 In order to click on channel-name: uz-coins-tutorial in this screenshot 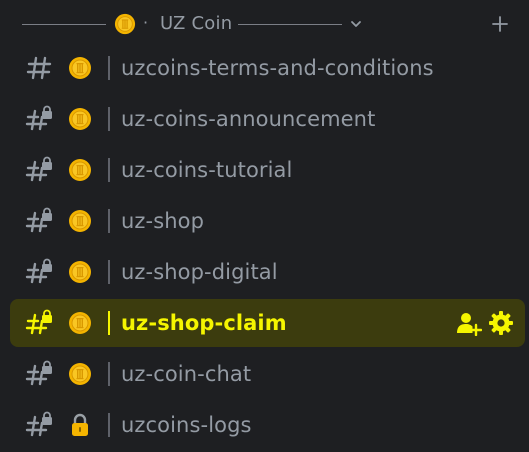, I will do `click(206, 170)`.